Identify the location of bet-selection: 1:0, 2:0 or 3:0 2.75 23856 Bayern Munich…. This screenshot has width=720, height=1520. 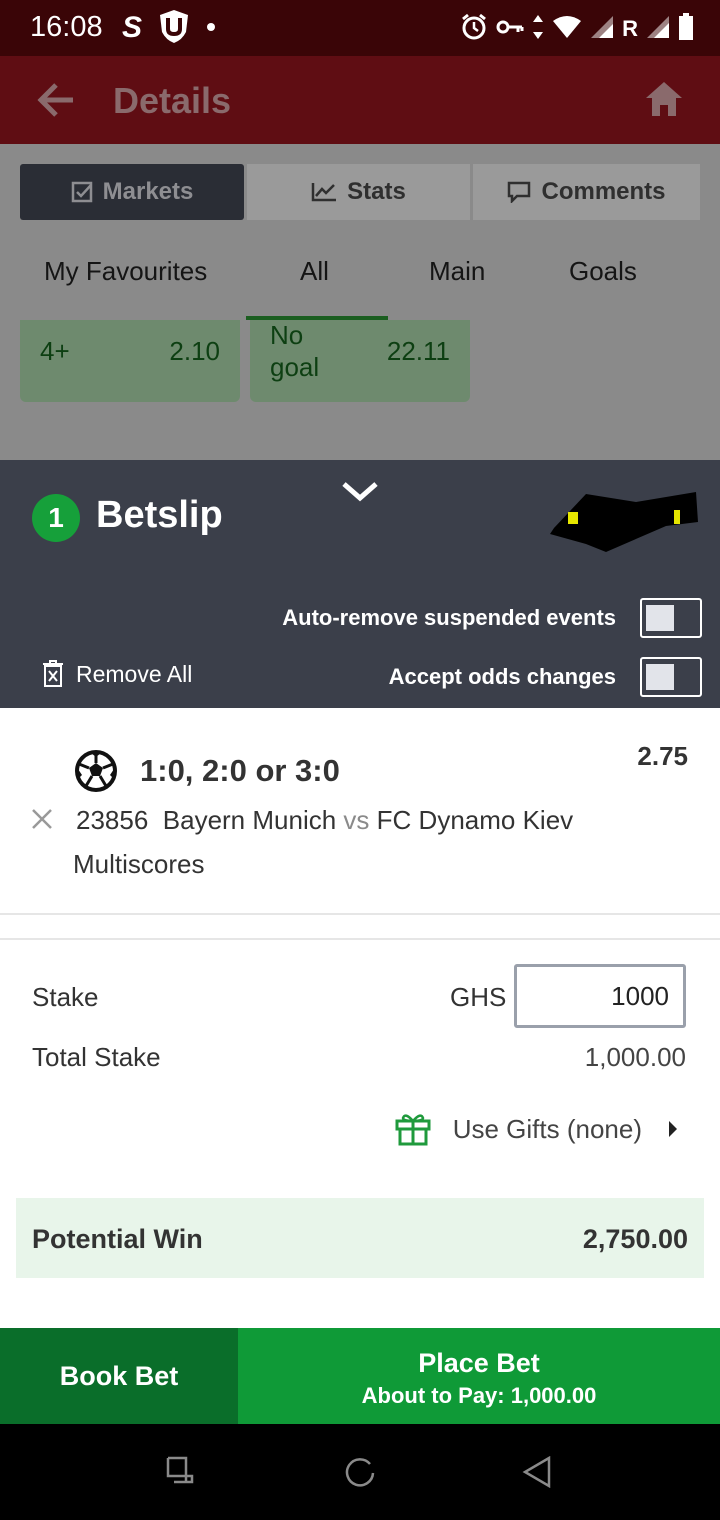
(360, 815).